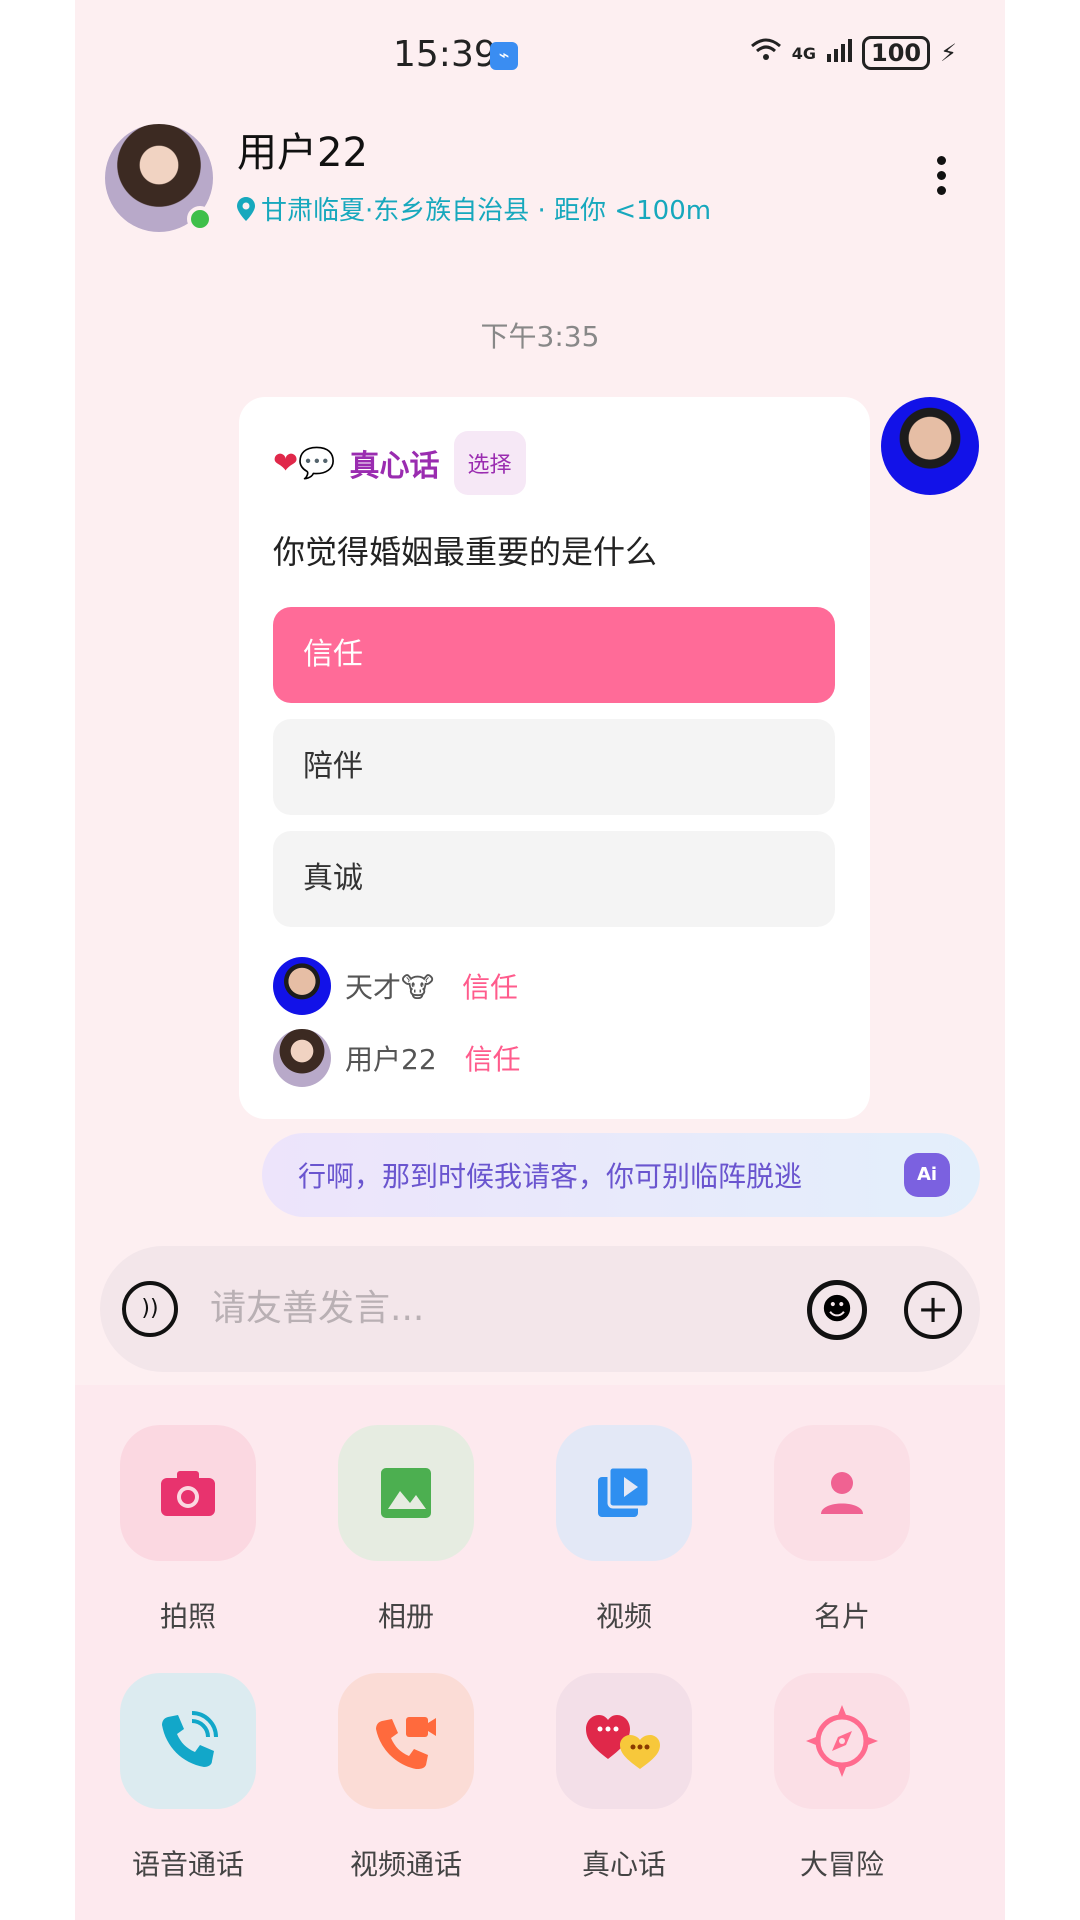 Image resolution: width=1080 pixels, height=1920 pixels. What do you see at coordinates (188, 1493) in the screenshot?
I see `camera-icon` at bounding box center [188, 1493].